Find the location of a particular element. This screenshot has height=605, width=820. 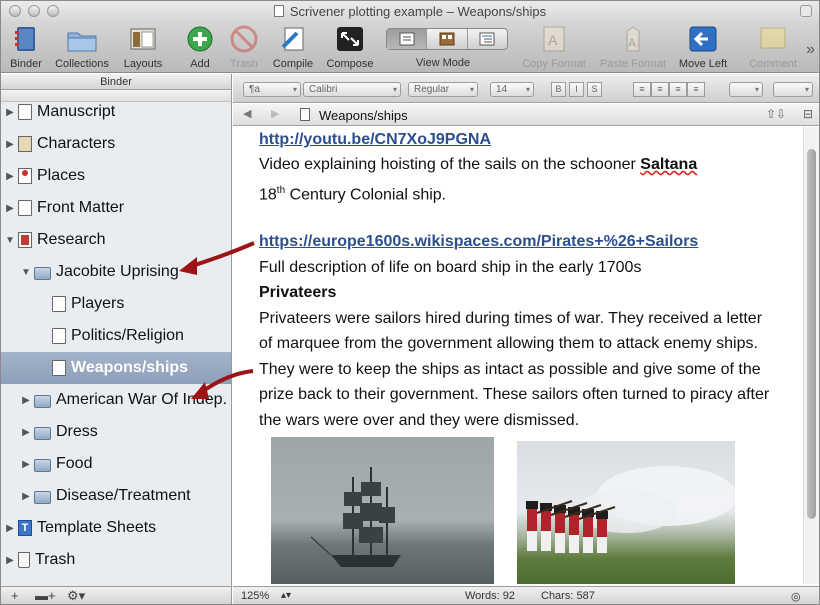

font-size-select: 14 ▾ is located at coordinates (512, 89).